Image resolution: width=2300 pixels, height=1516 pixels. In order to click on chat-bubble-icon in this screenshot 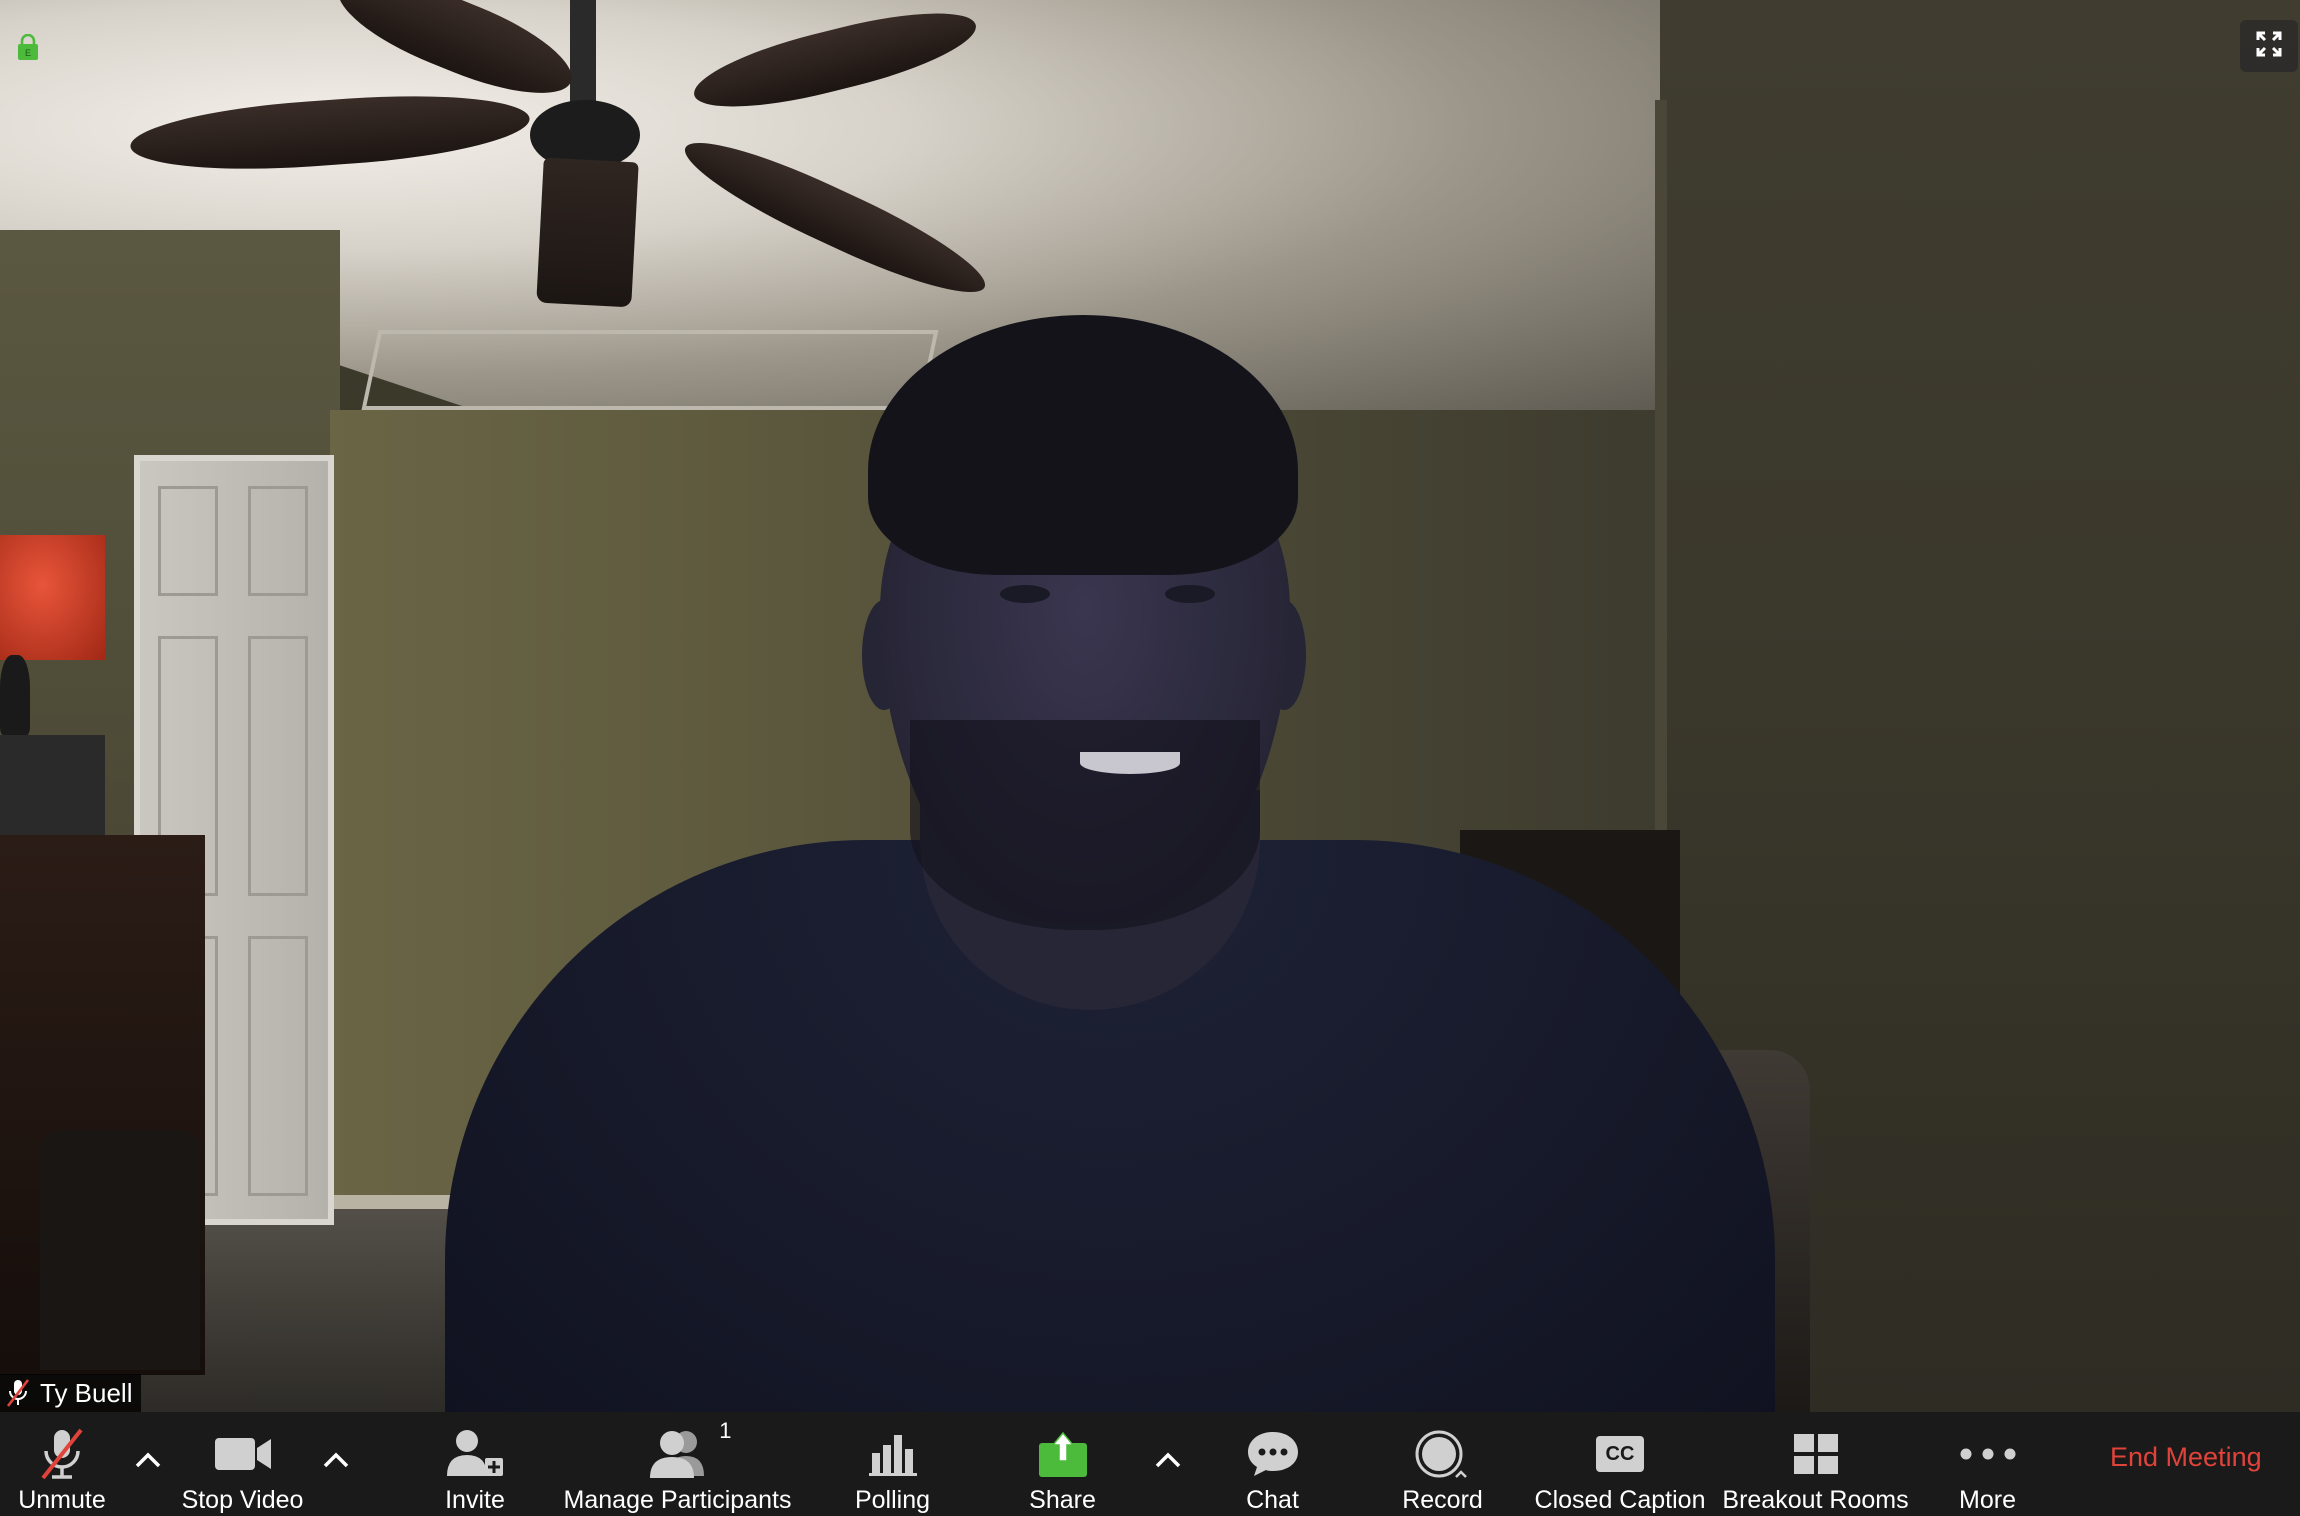, I will do `click(1273, 1454)`.